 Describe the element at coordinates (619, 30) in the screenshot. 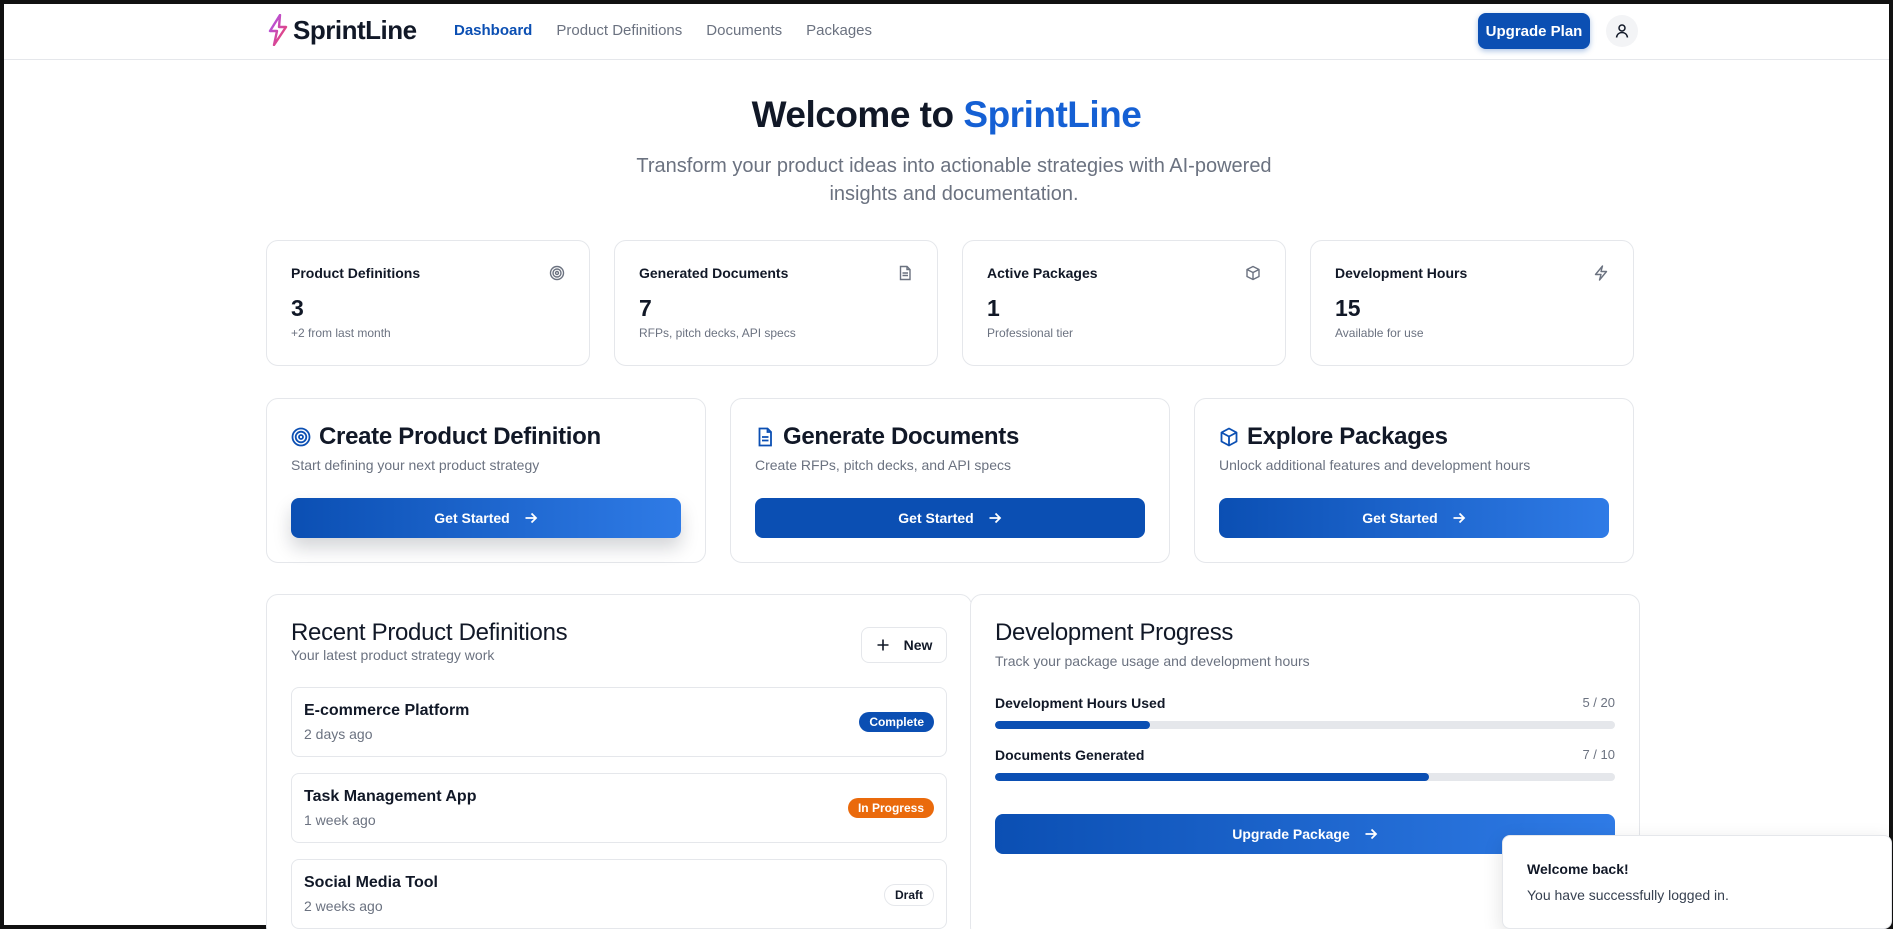

I see `nav-product-definitions: Product Definitions` at that location.